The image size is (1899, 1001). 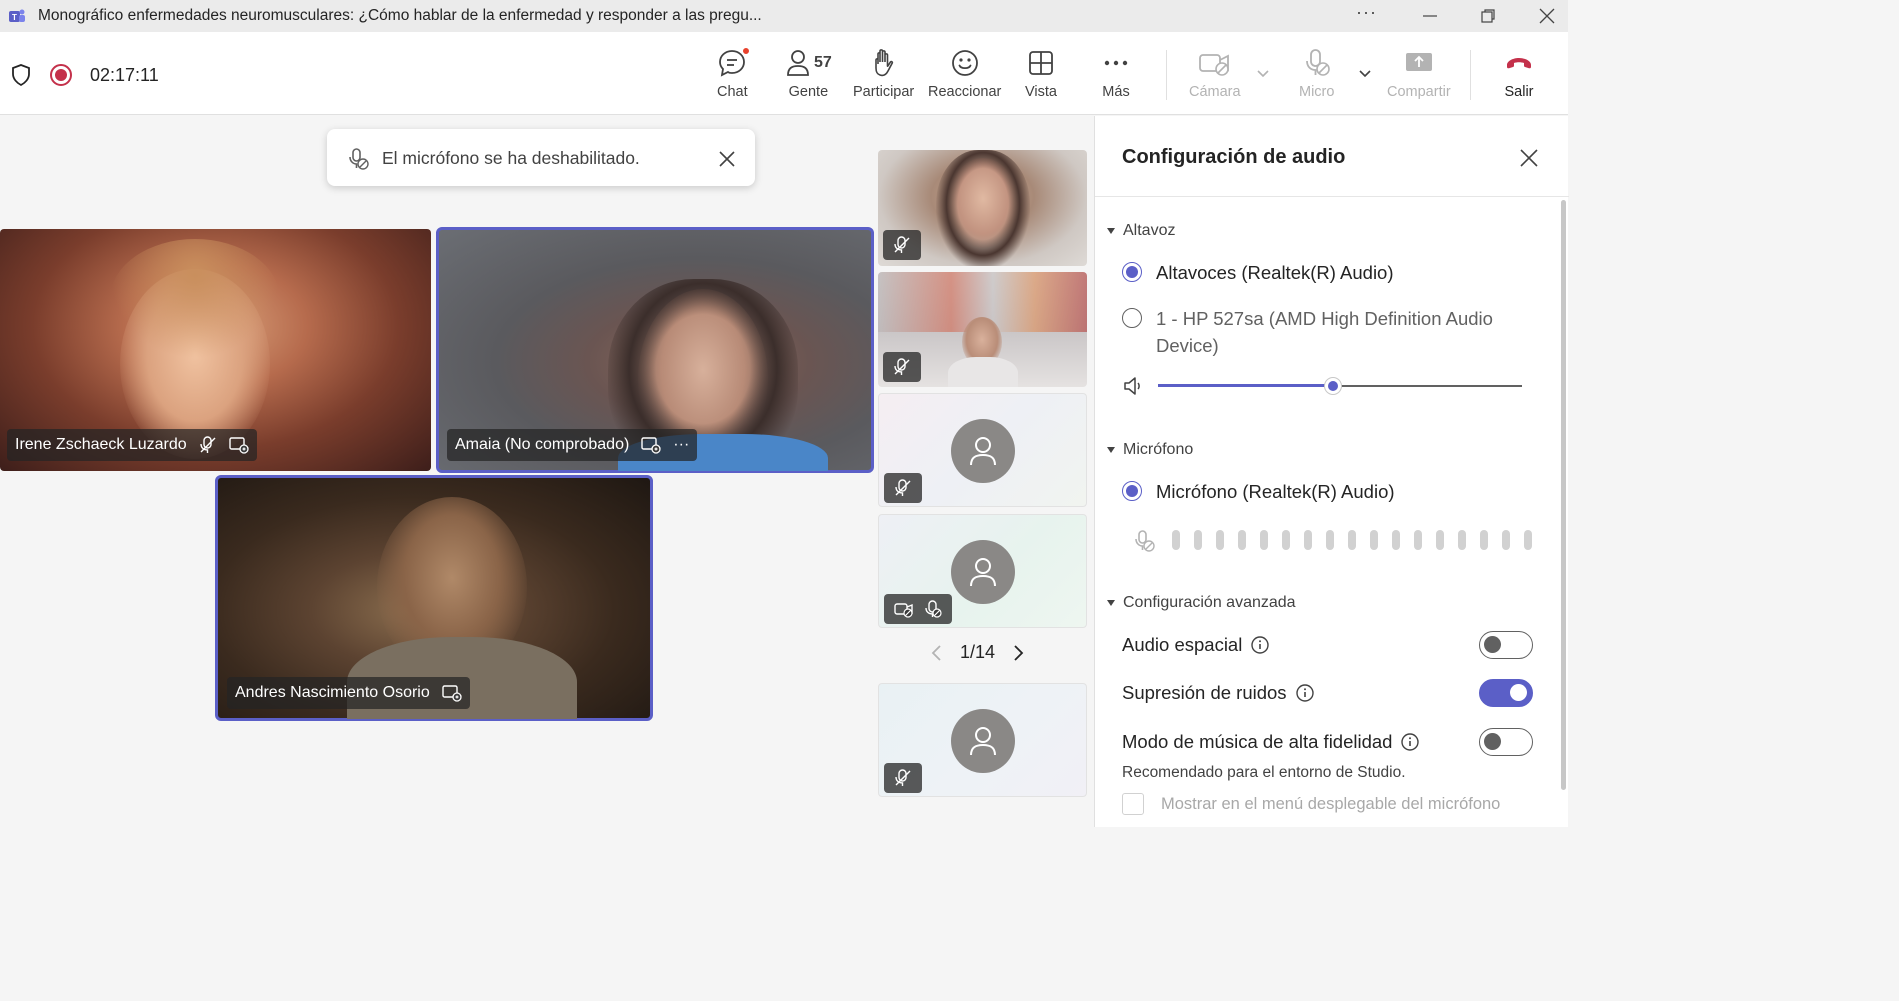 I want to click on raise-hand-button: Participar, so click(x=883, y=76).